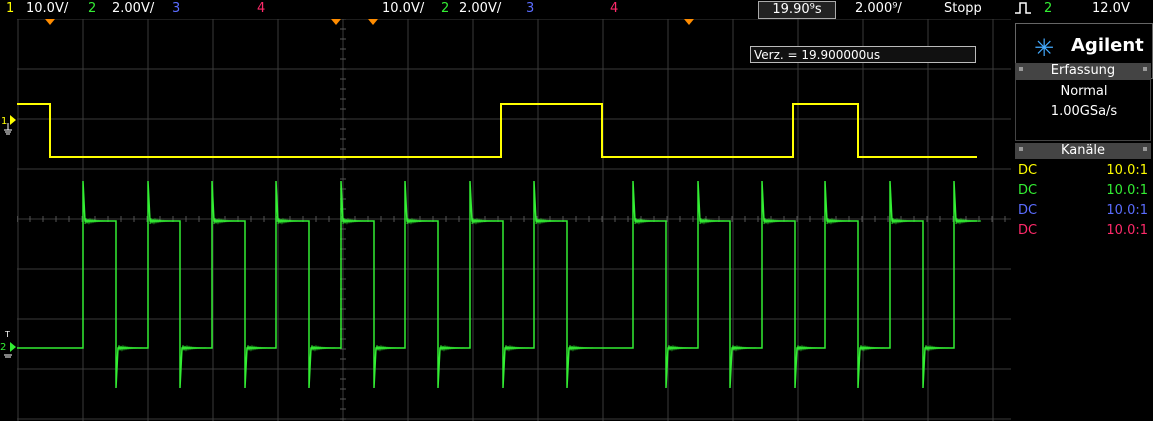  I want to click on acquisition-title: Erfassung, so click(1083, 70).